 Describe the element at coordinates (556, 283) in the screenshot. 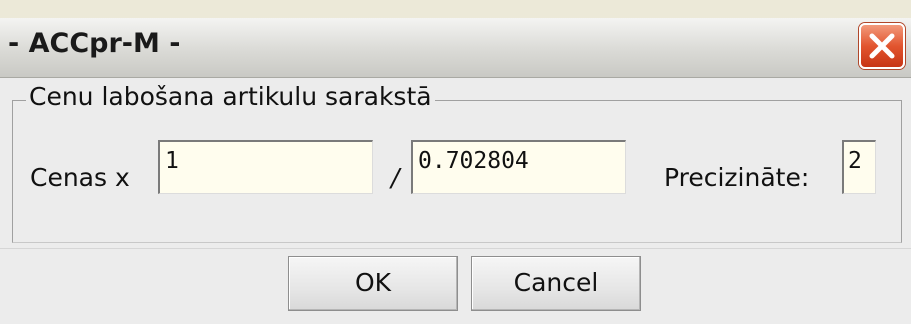

I see `cancel-button: Cancel` at that location.